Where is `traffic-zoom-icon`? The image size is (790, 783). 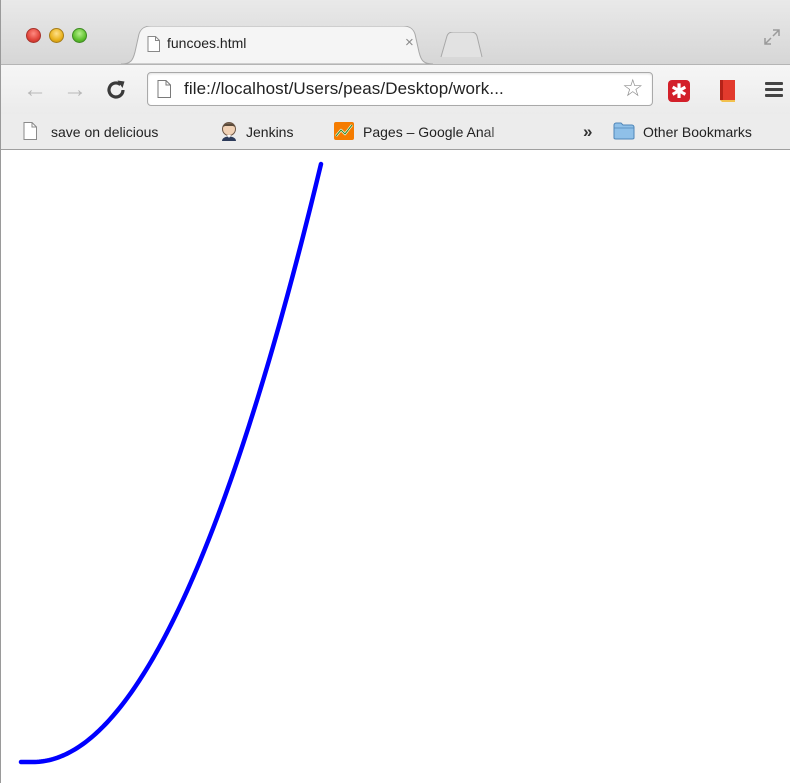
traffic-zoom-icon is located at coordinates (79, 35).